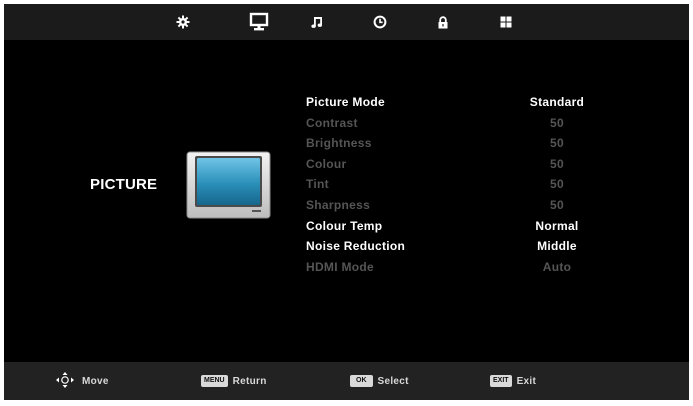 The width and height of the screenshot is (693, 406). I want to click on hint-exit-label: Exit, so click(526, 381).